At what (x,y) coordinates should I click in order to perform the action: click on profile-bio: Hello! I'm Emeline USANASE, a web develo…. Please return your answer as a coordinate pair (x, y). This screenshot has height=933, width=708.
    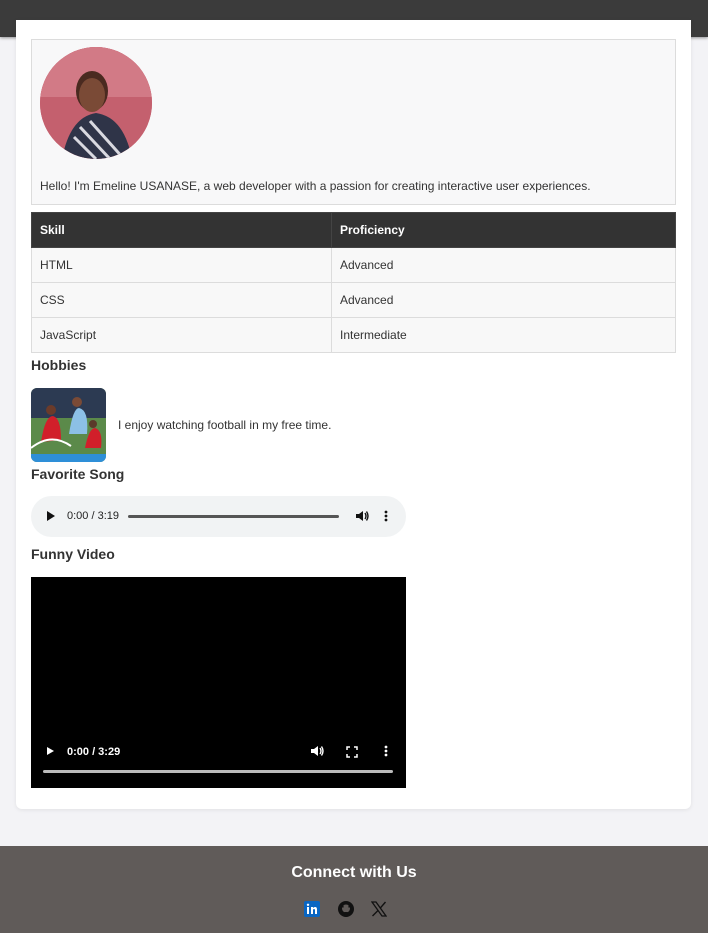
    Looking at the image, I should click on (315, 186).